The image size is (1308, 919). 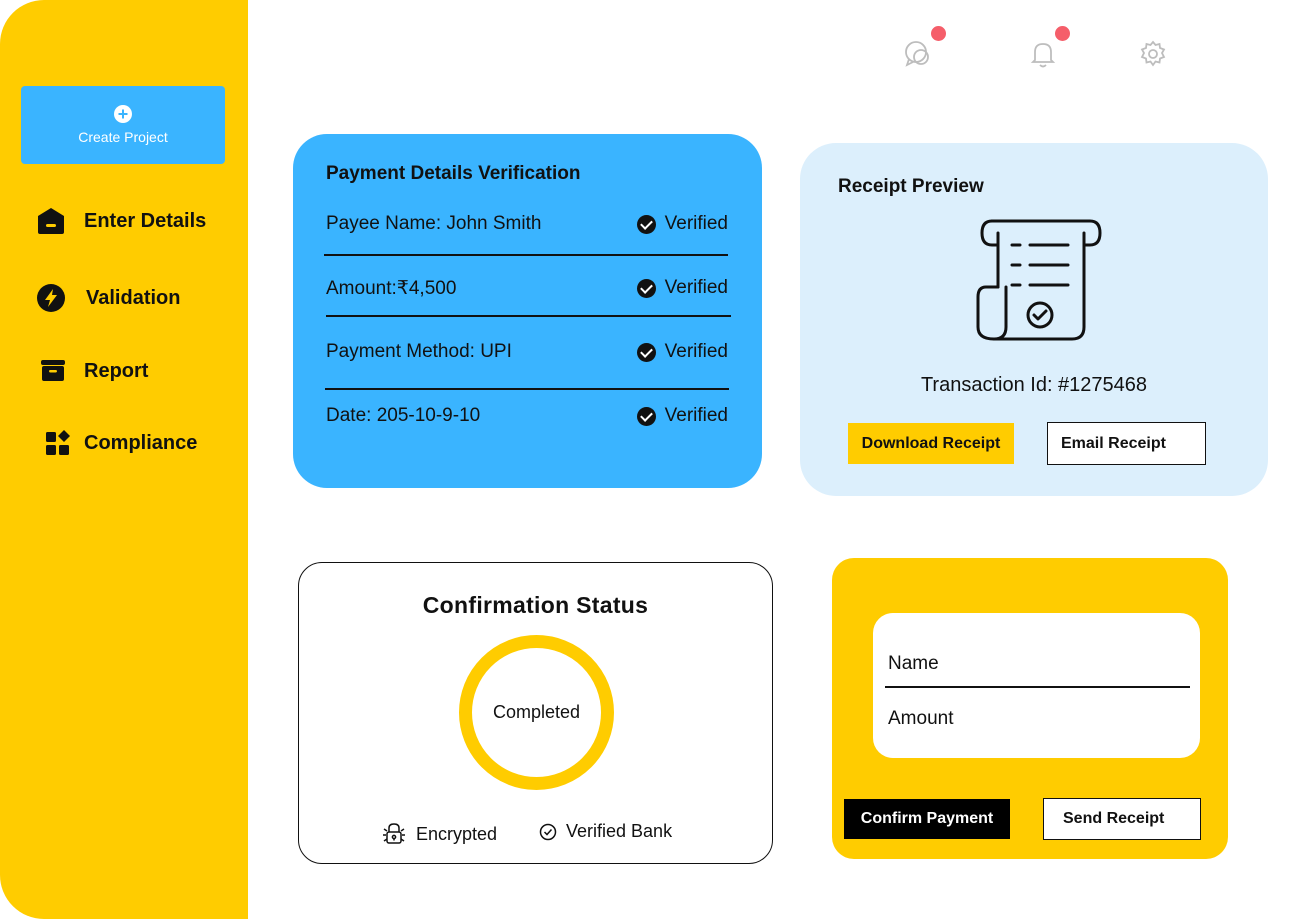 I want to click on sidebar-item-label: Validation, so click(x=133, y=297).